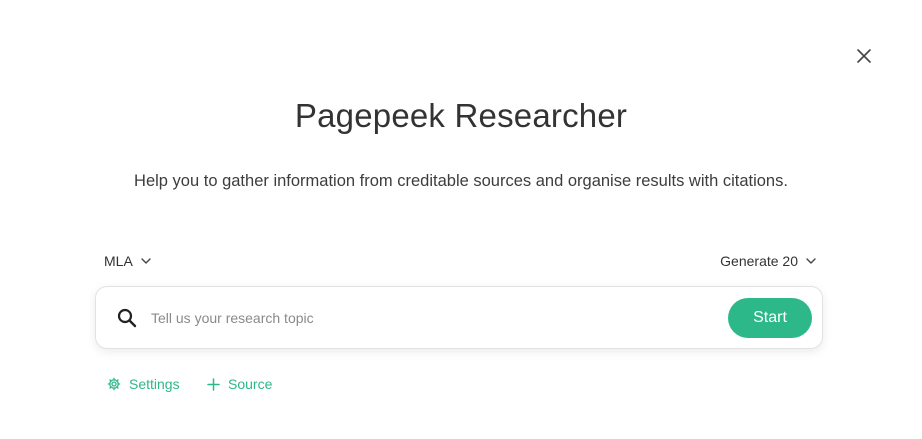  I want to click on generate-count-value: Generate 20, so click(759, 261).